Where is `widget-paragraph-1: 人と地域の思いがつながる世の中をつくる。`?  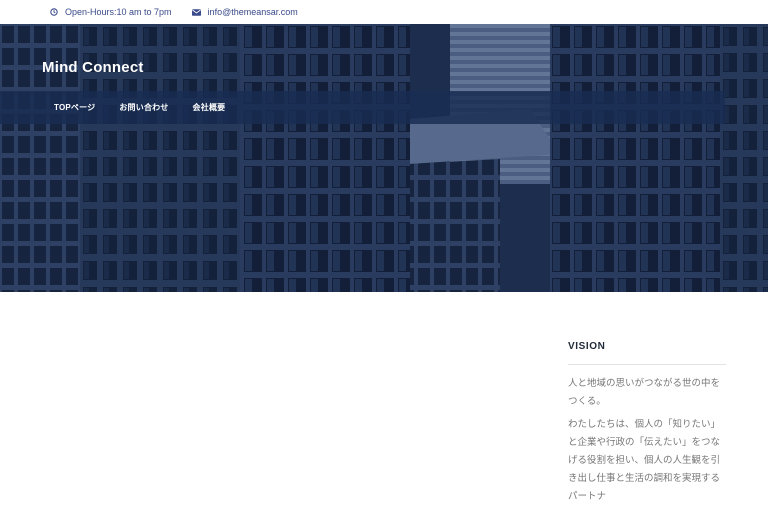
widget-paragraph-1: 人と地域の思いがつながる世の中をつくる。 is located at coordinates (644, 392).